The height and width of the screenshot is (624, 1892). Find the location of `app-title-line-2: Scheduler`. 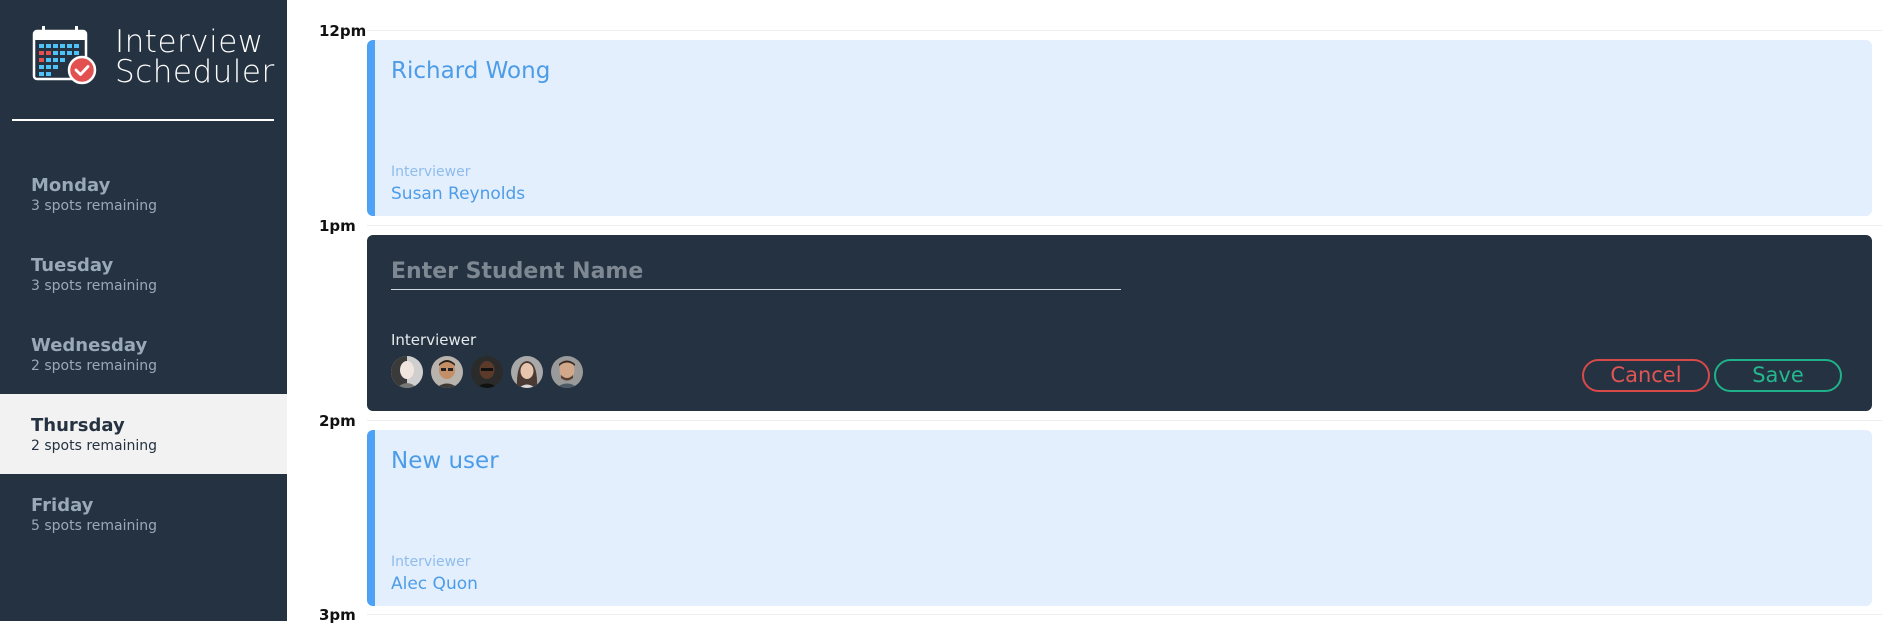

app-title-line-2: Scheduler is located at coordinates (195, 72).